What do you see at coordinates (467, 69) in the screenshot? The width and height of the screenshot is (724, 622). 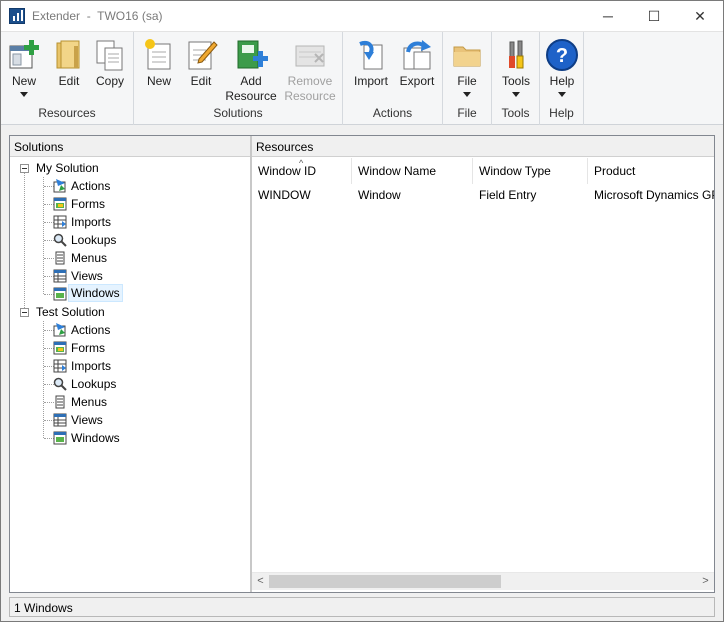 I see `file-menu-button: File` at bounding box center [467, 69].